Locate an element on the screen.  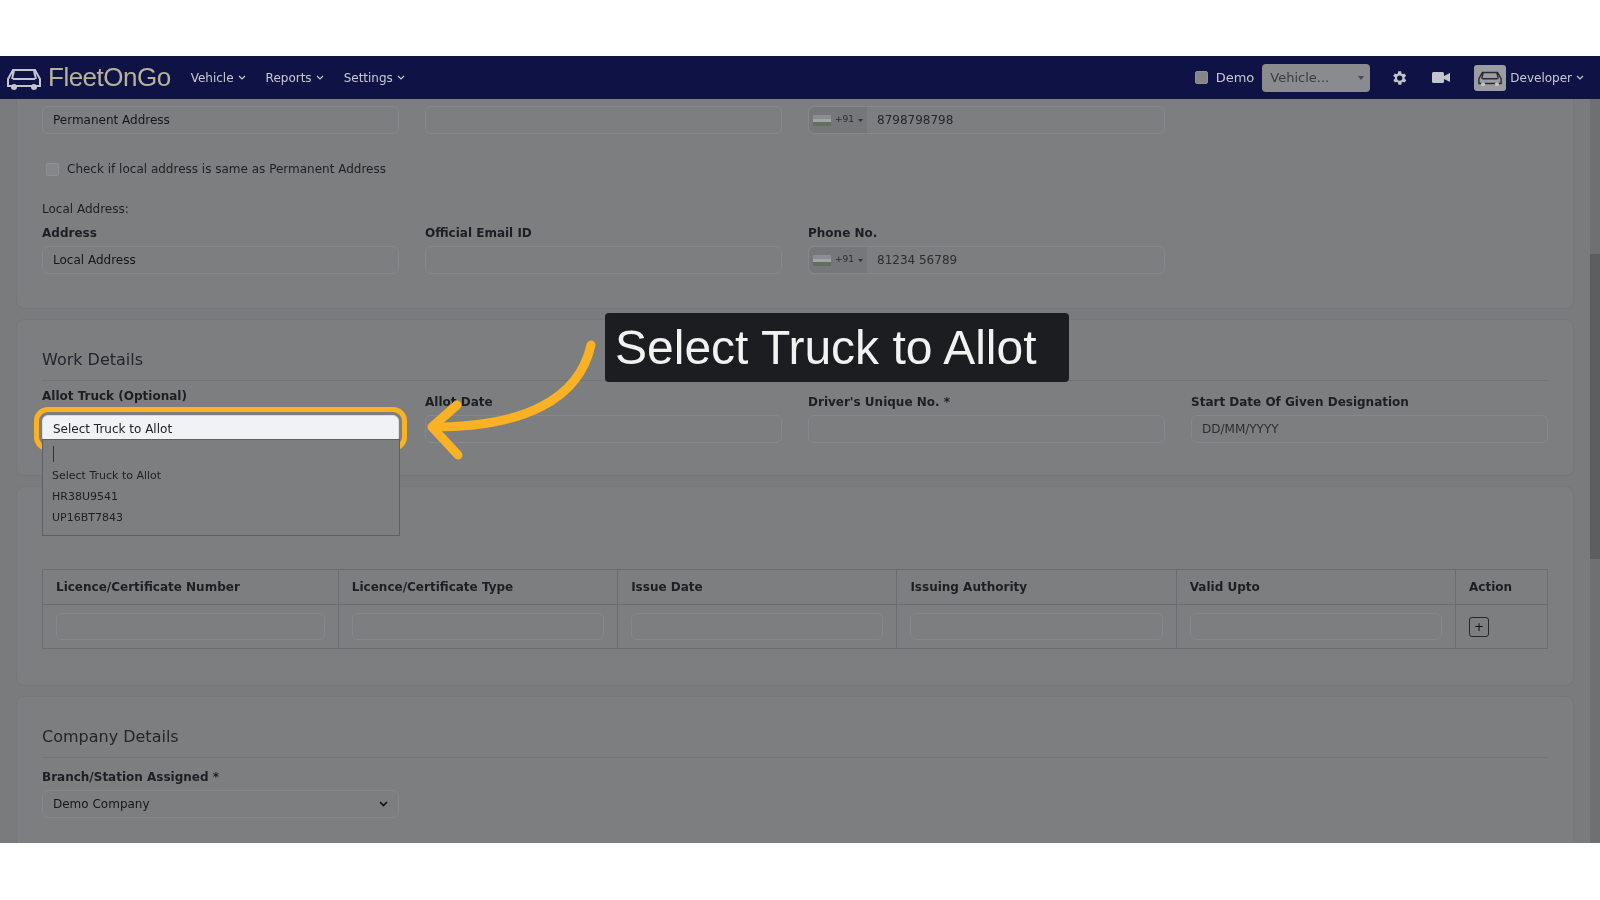
video-camera-icon is located at coordinates (1441, 77).